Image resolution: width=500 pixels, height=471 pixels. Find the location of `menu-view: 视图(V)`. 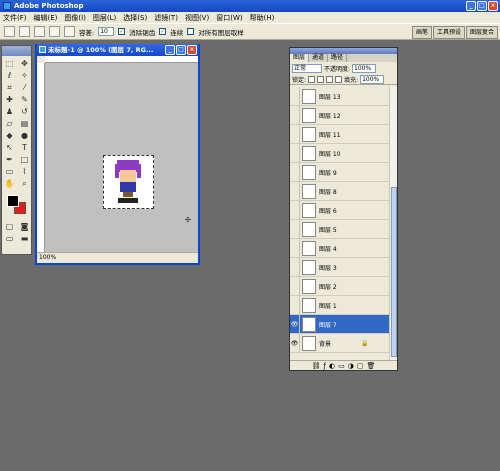

menu-view: 视图(V) is located at coordinates (197, 18).